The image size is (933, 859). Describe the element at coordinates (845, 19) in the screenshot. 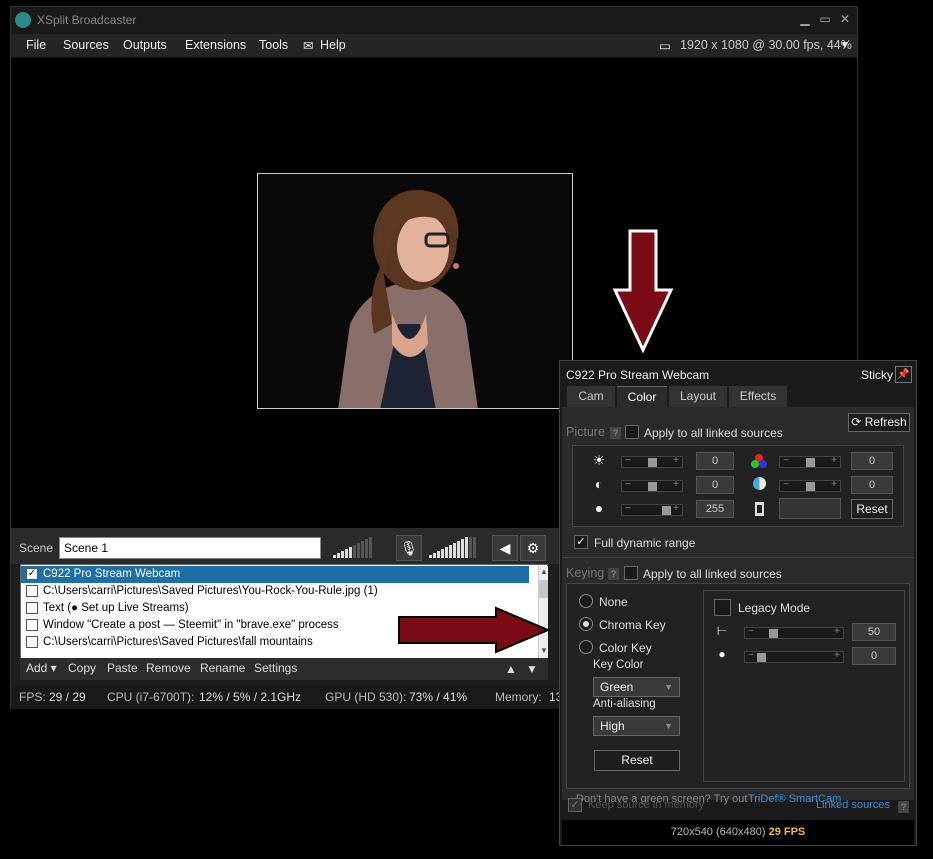

I see `close-button: ✕` at that location.